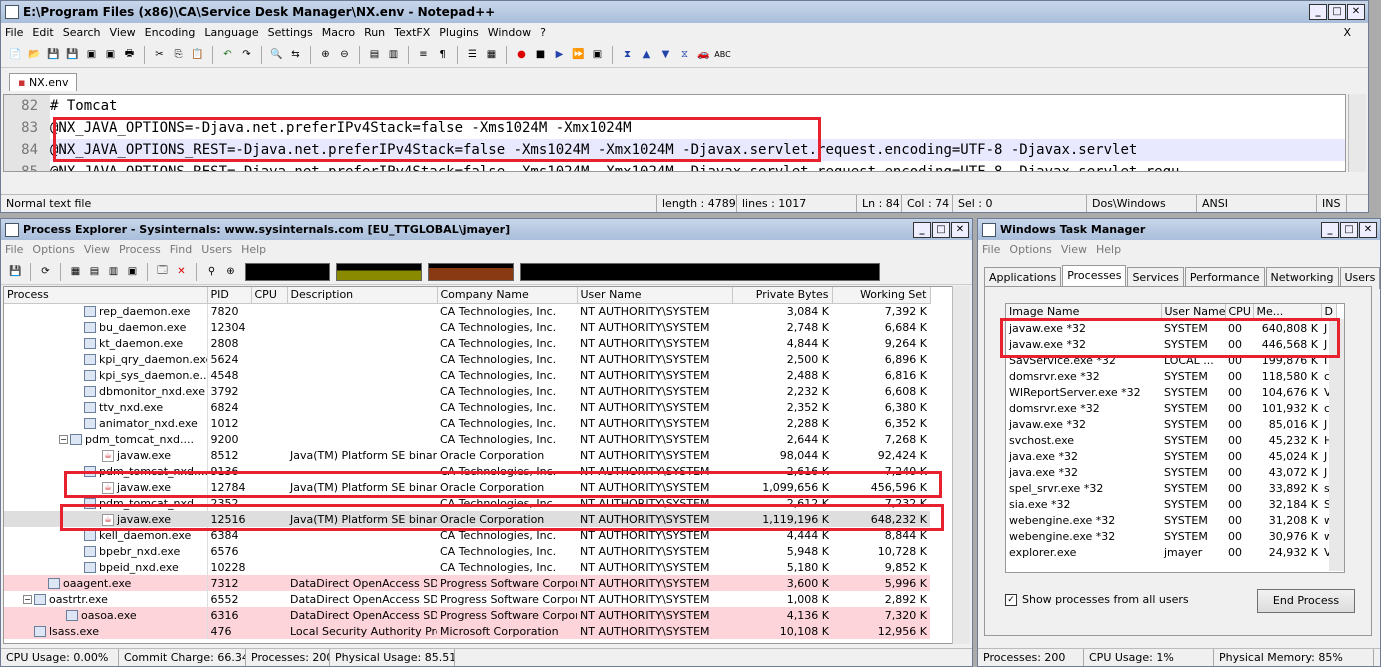 This screenshot has width=1381, height=667. What do you see at coordinates (227, 54) in the screenshot?
I see `undo-icon: ↶` at bounding box center [227, 54].